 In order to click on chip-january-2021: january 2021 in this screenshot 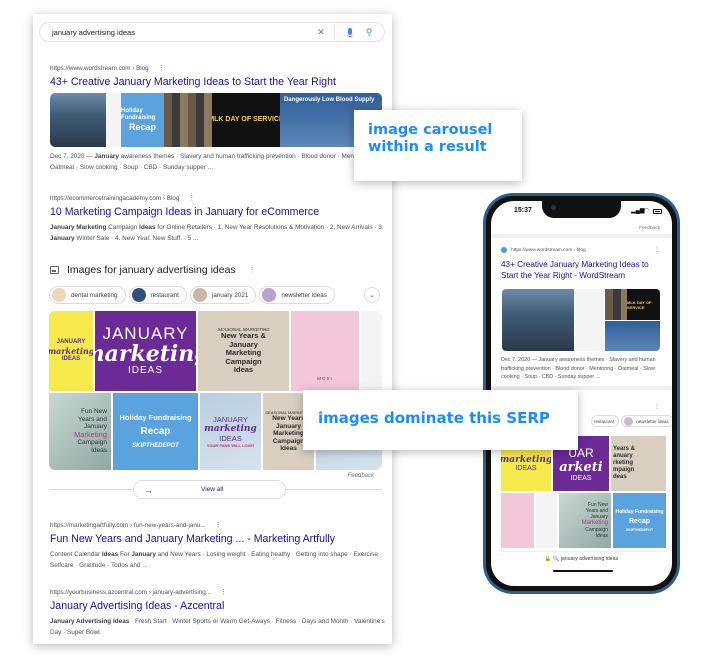, I will do `click(223, 295)`.